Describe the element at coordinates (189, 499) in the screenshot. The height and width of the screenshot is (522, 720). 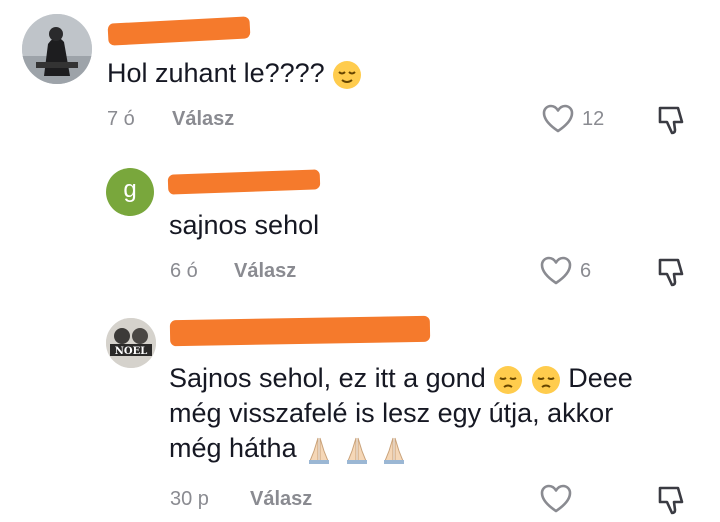
I see `comment-time: 30 p` at that location.